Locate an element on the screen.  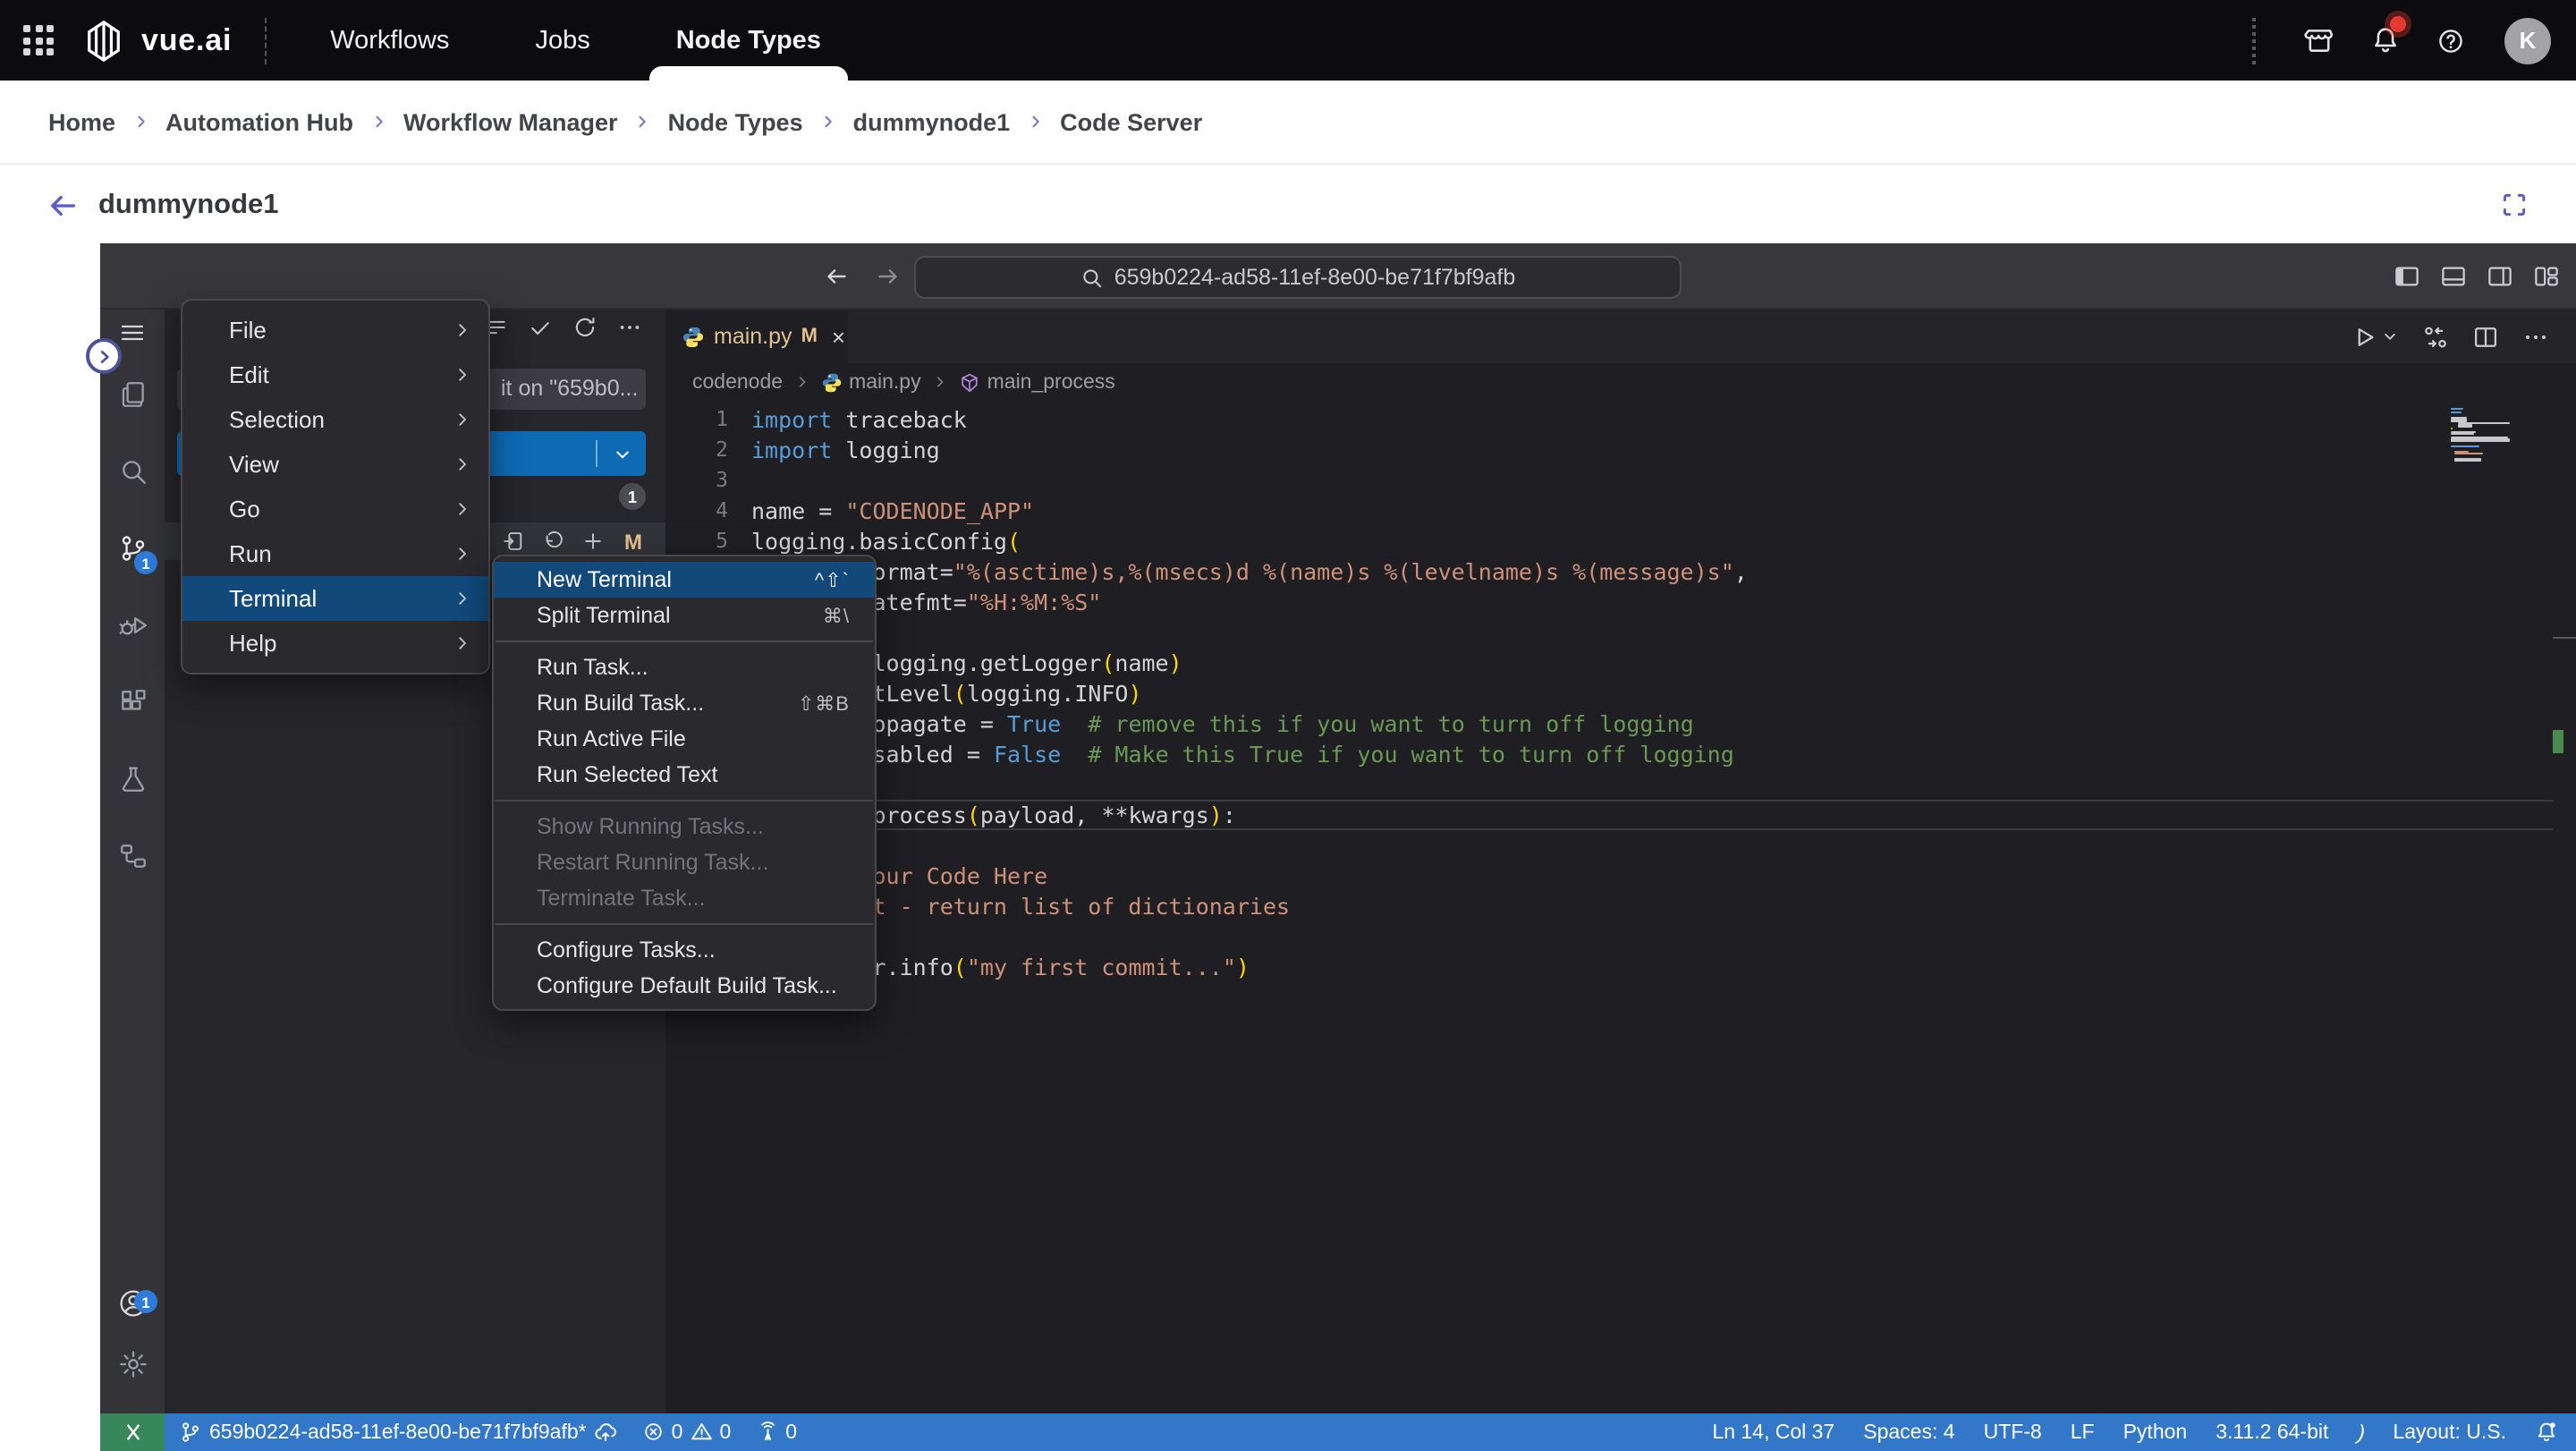
status-problems: 00 is located at coordinates (686, 1432).